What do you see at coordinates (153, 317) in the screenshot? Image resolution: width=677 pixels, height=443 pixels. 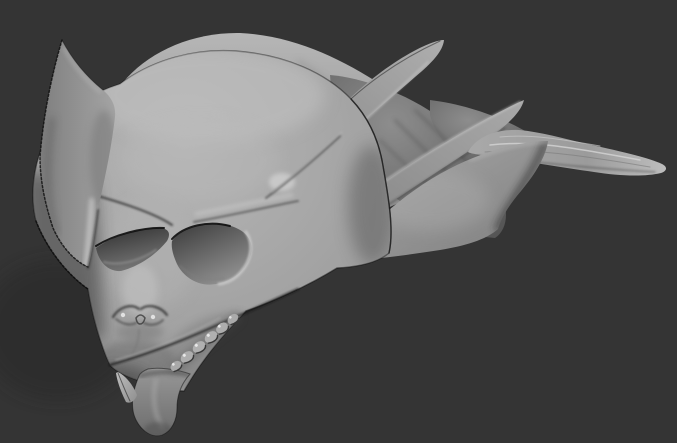 I see `nostril-glint-right` at bounding box center [153, 317].